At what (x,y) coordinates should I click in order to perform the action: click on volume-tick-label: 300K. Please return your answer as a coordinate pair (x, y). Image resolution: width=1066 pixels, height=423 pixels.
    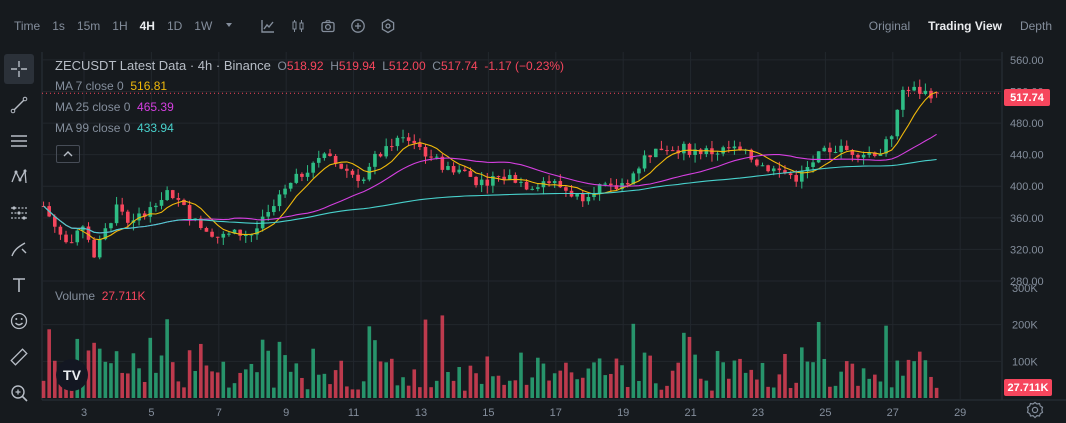
    Looking at the image, I should click on (1025, 289).